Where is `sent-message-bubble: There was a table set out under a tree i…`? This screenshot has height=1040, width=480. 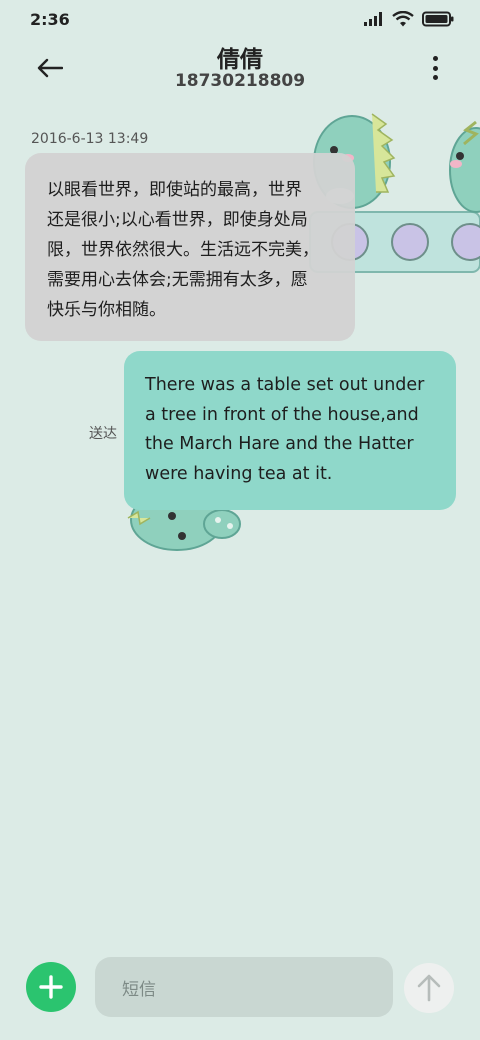
sent-message-bubble: There was a table set out under a tree i… is located at coordinates (290, 430).